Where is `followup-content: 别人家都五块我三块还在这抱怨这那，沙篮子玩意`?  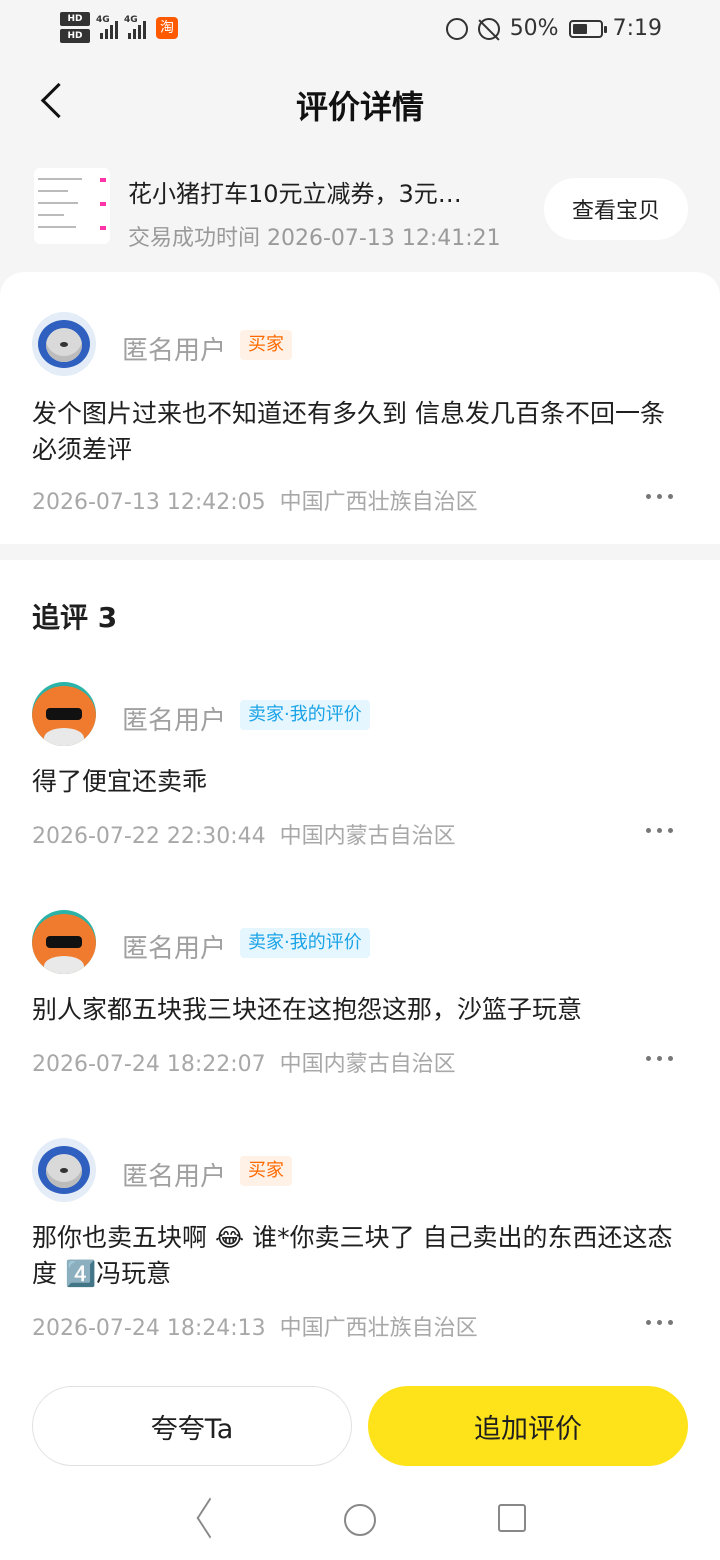
followup-content: 别人家都五块我三块还在这抱怨这那，沙篮子玩意 is located at coordinates (307, 1009).